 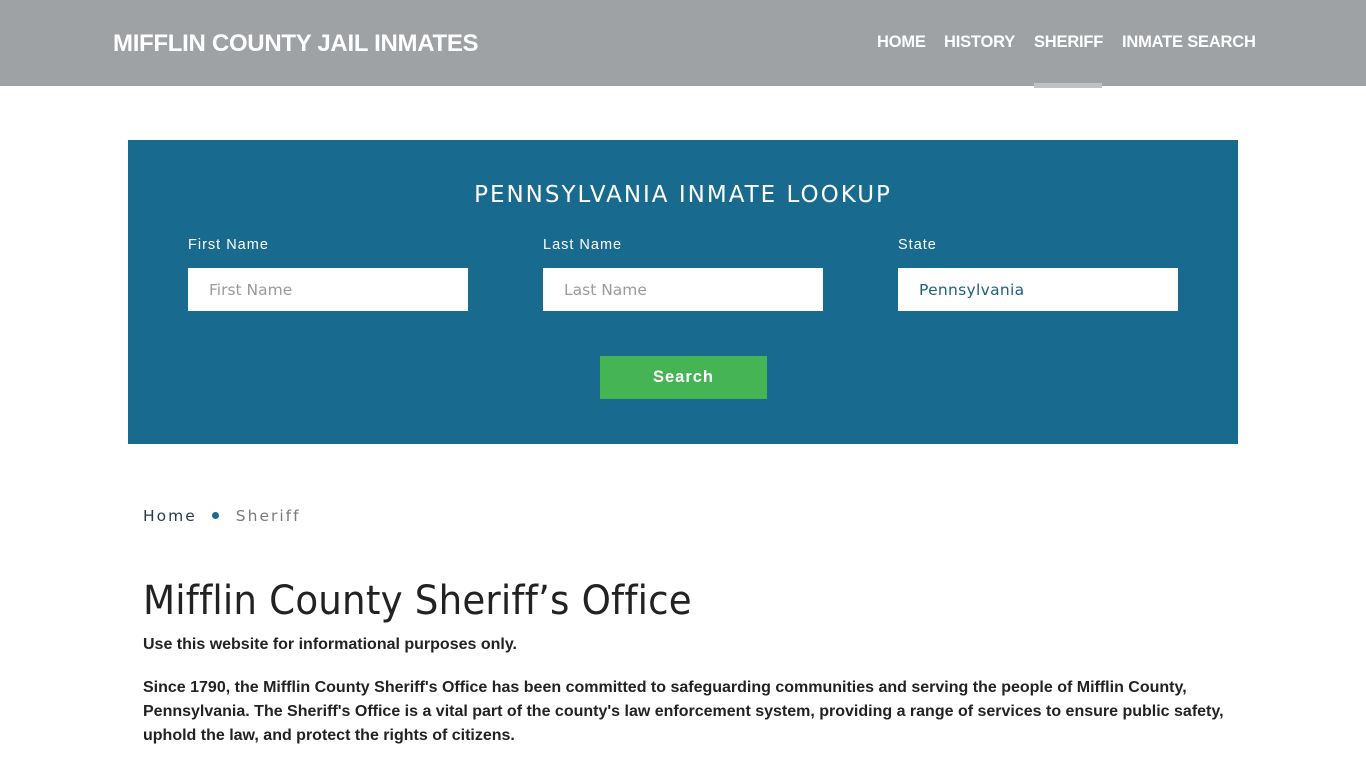 I want to click on first-name-input, so click(x=328, y=289).